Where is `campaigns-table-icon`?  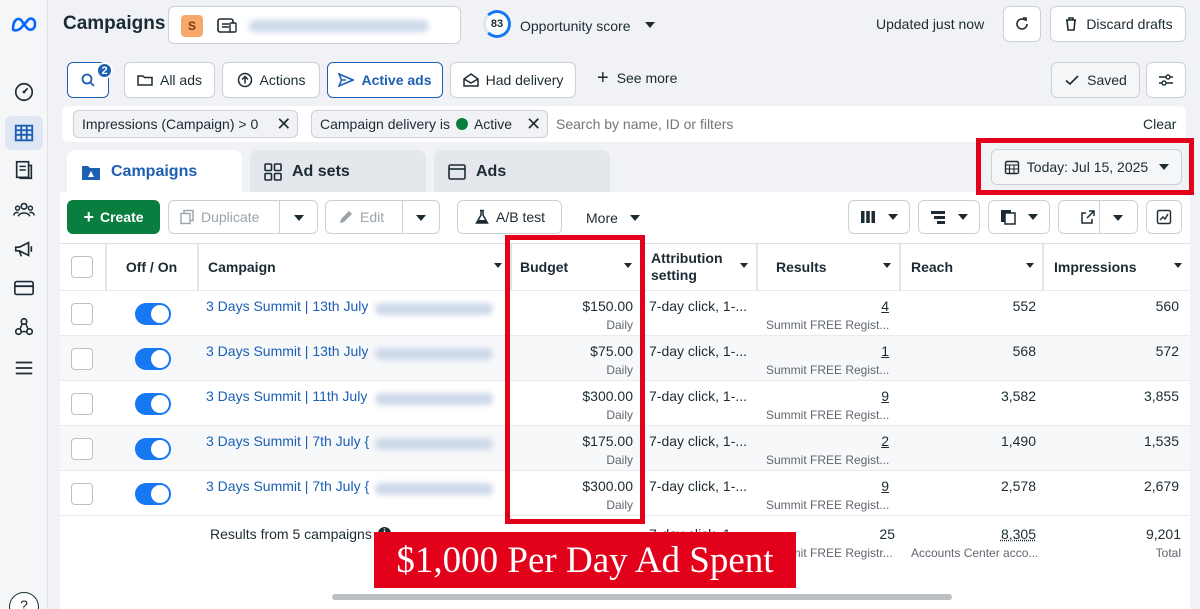
campaigns-table-icon is located at coordinates (24, 133).